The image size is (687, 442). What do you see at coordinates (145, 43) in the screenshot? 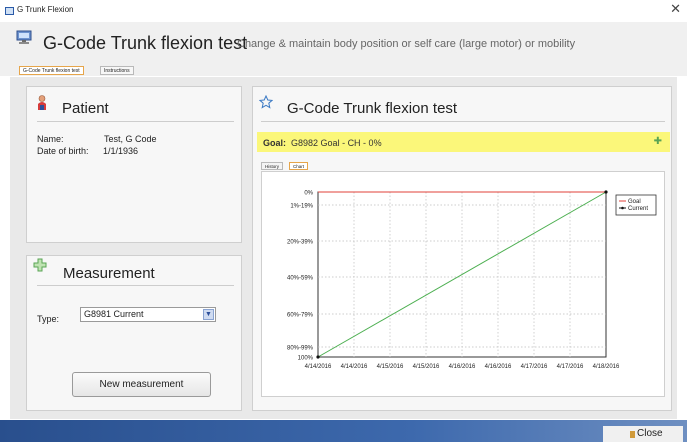
I see `page-title: G-Code Trunk flexion test` at bounding box center [145, 43].